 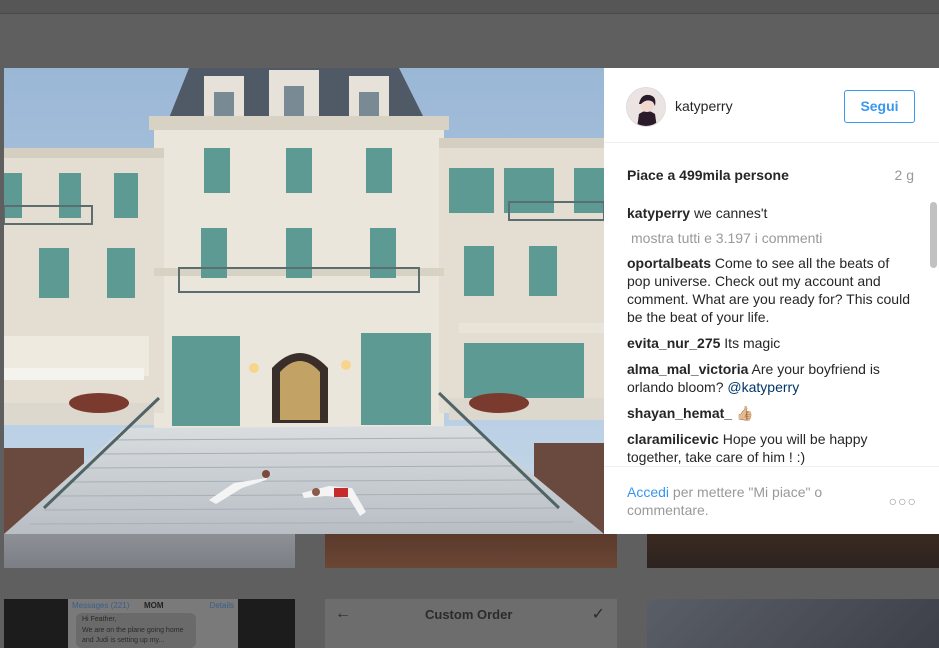 What do you see at coordinates (904, 175) in the screenshot?
I see `post-timestamp: 2 g` at bounding box center [904, 175].